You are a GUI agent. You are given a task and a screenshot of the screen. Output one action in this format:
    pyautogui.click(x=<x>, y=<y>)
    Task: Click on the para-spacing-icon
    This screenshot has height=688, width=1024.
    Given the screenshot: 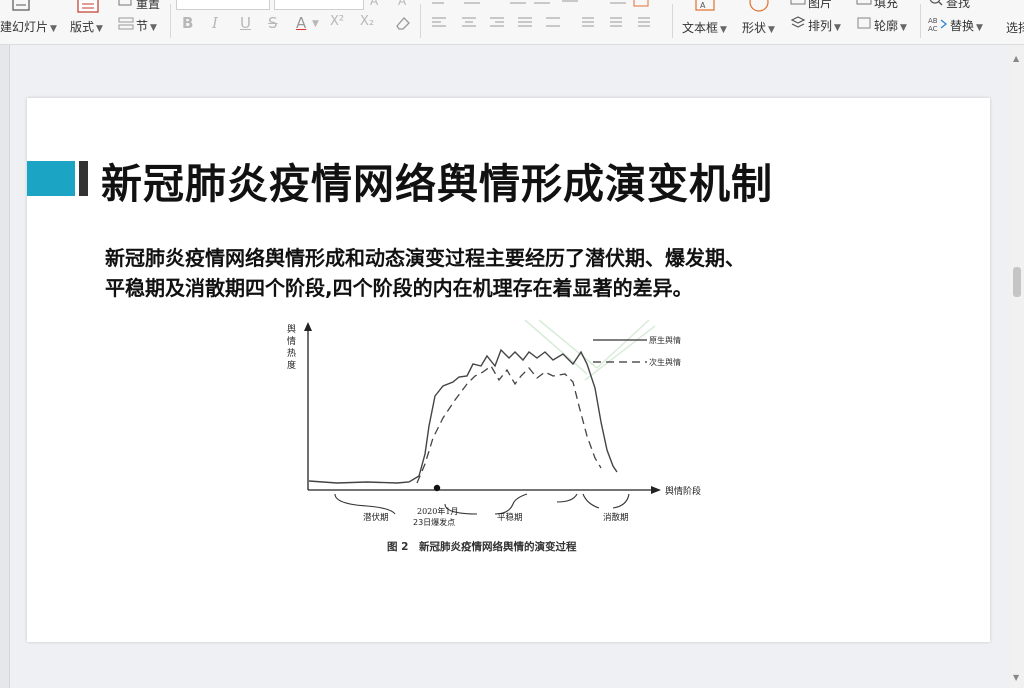 What is the action you would take?
    pyautogui.click(x=616, y=22)
    